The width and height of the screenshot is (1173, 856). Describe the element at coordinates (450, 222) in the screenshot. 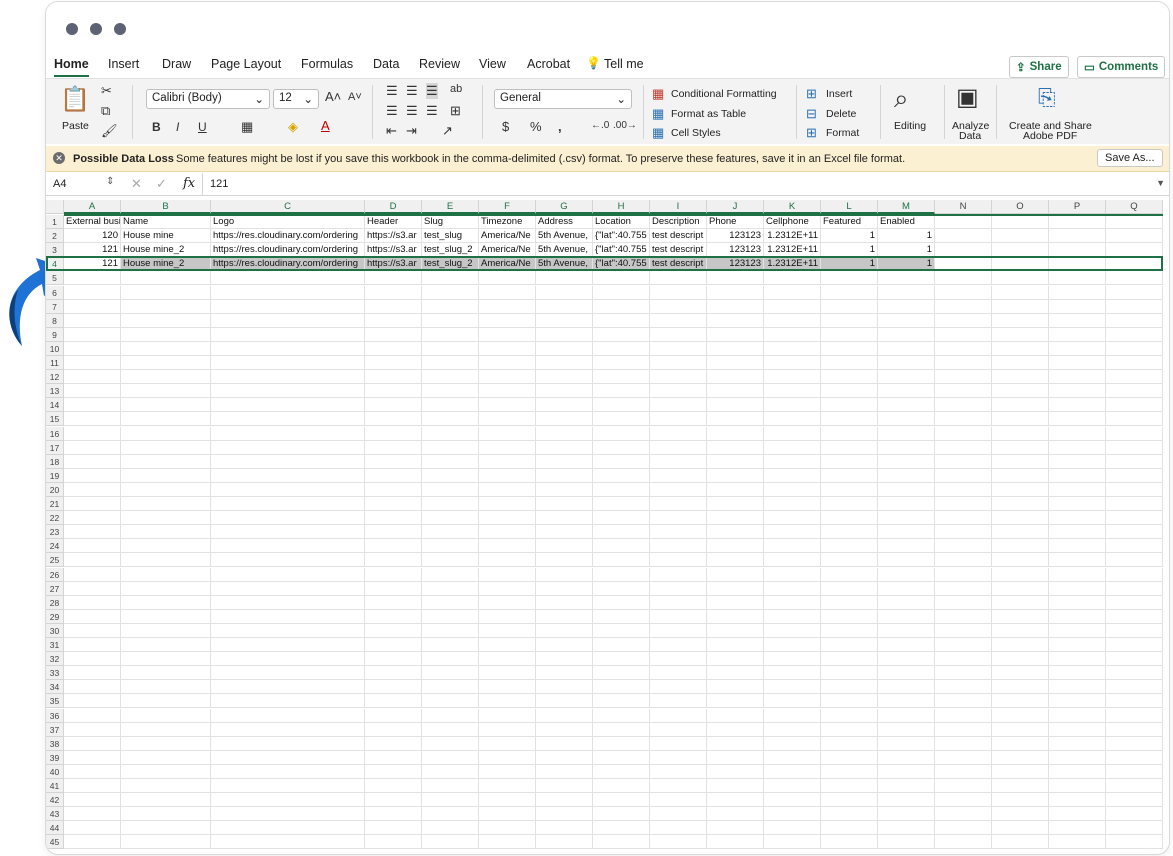

I see `grid-cell: Slug` at that location.